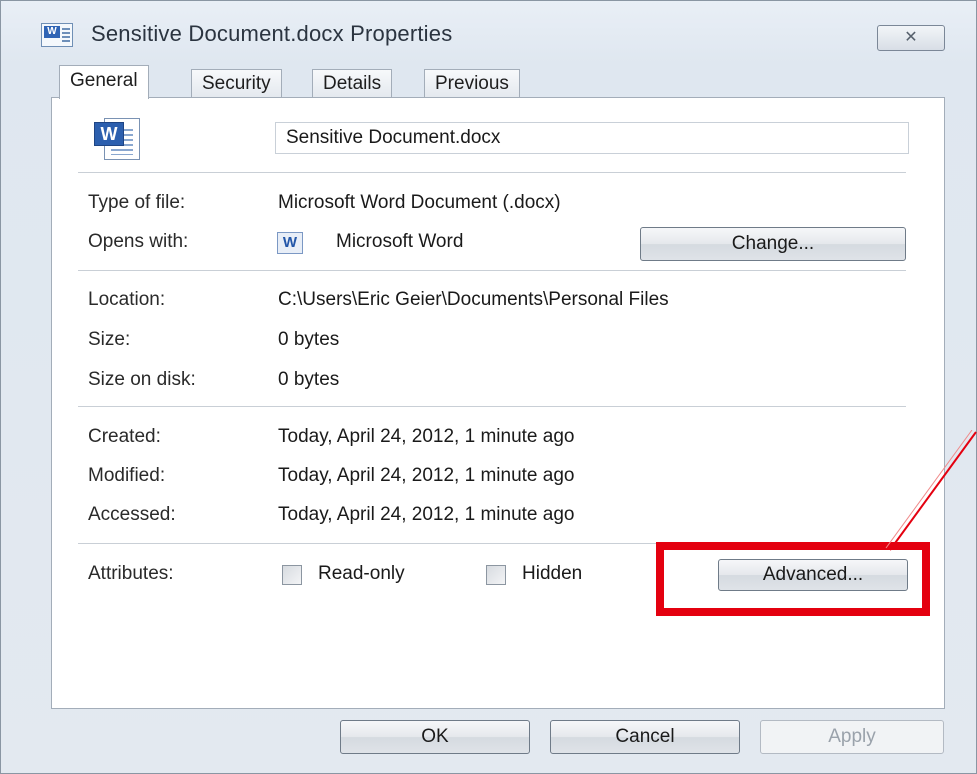 This screenshot has width=977, height=774. What do you see at coordinates (292, 575) in the screenshot?
I see `read-only-checkbox` at bounding box center [292, 575].